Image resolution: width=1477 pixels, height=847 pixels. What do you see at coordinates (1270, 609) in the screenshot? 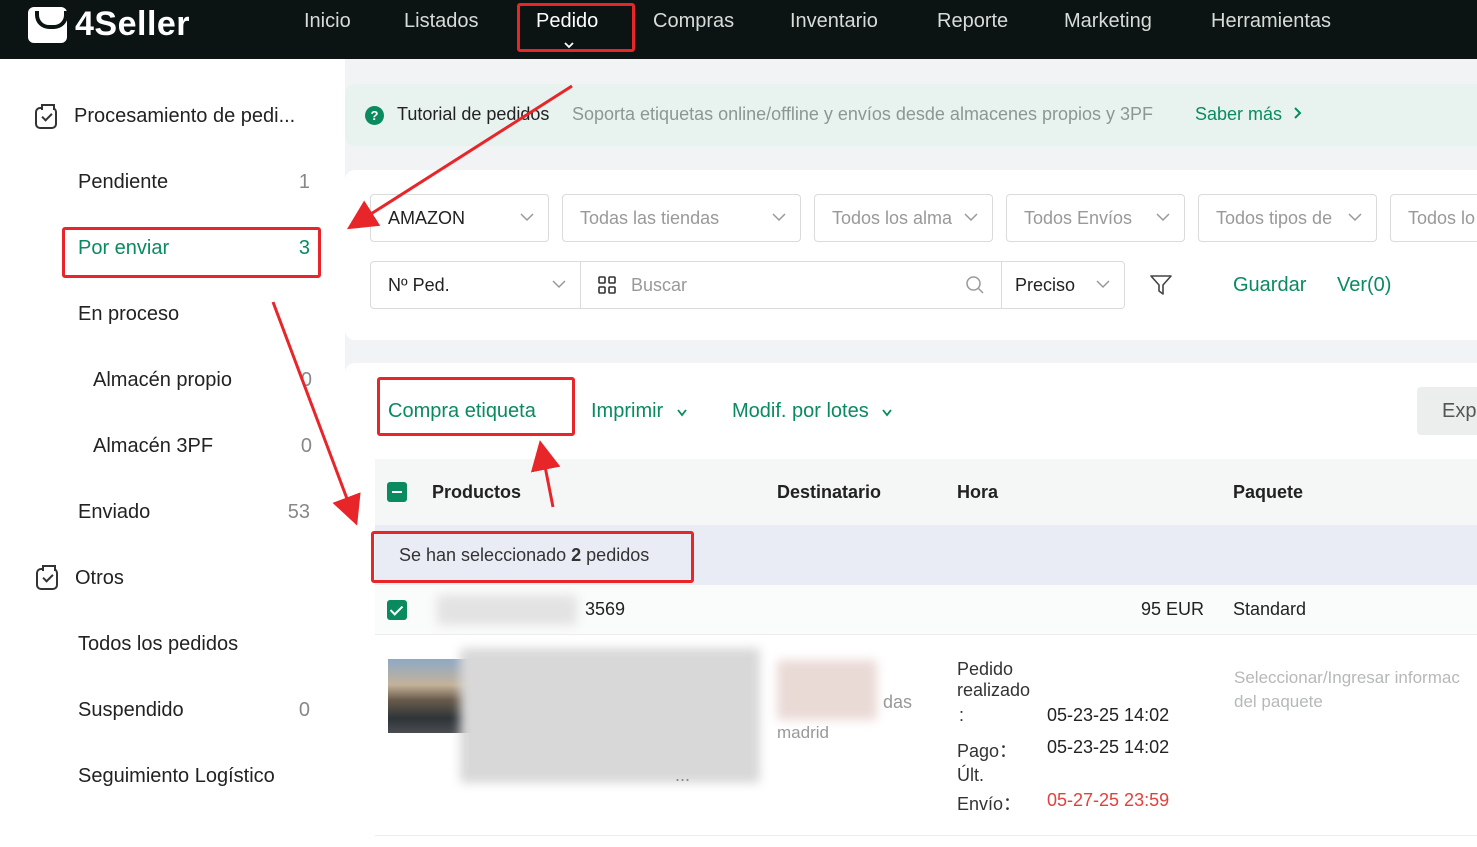
I see `shipping-service: Standard` at bounding box center [1270, 609].